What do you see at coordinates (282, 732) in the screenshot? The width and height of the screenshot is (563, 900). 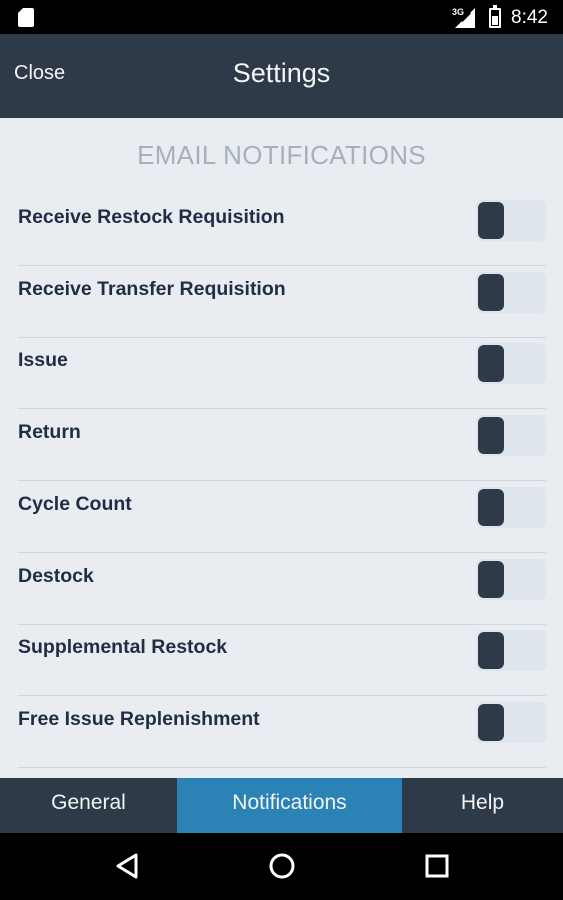 I see `setting-row-free-issue-replenishment: Free Issue Replenishment` at bounding box center [282, 732].